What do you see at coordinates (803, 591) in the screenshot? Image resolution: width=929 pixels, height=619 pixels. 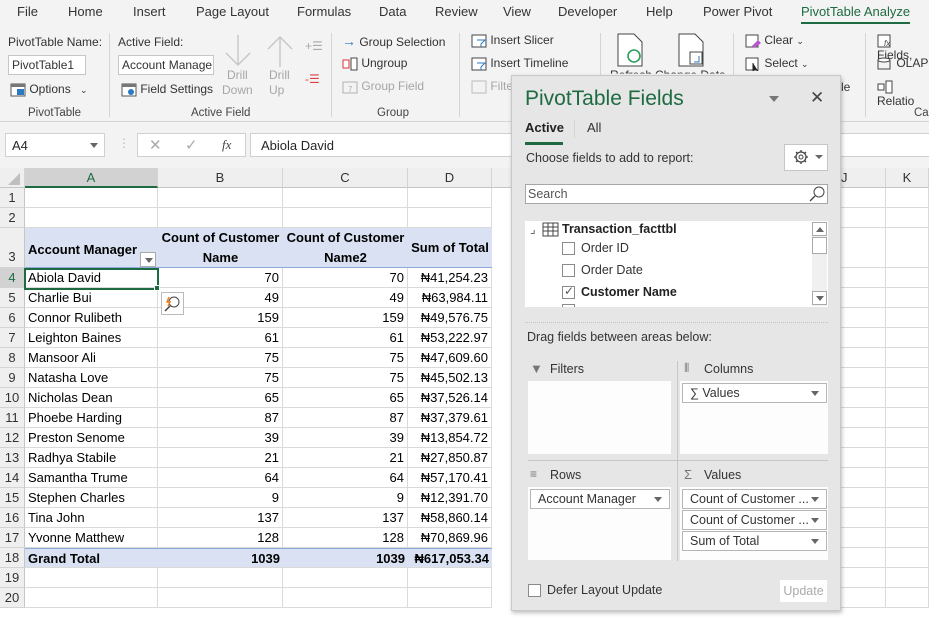 I see `update-button: Update` at bounding box center [803, 591].